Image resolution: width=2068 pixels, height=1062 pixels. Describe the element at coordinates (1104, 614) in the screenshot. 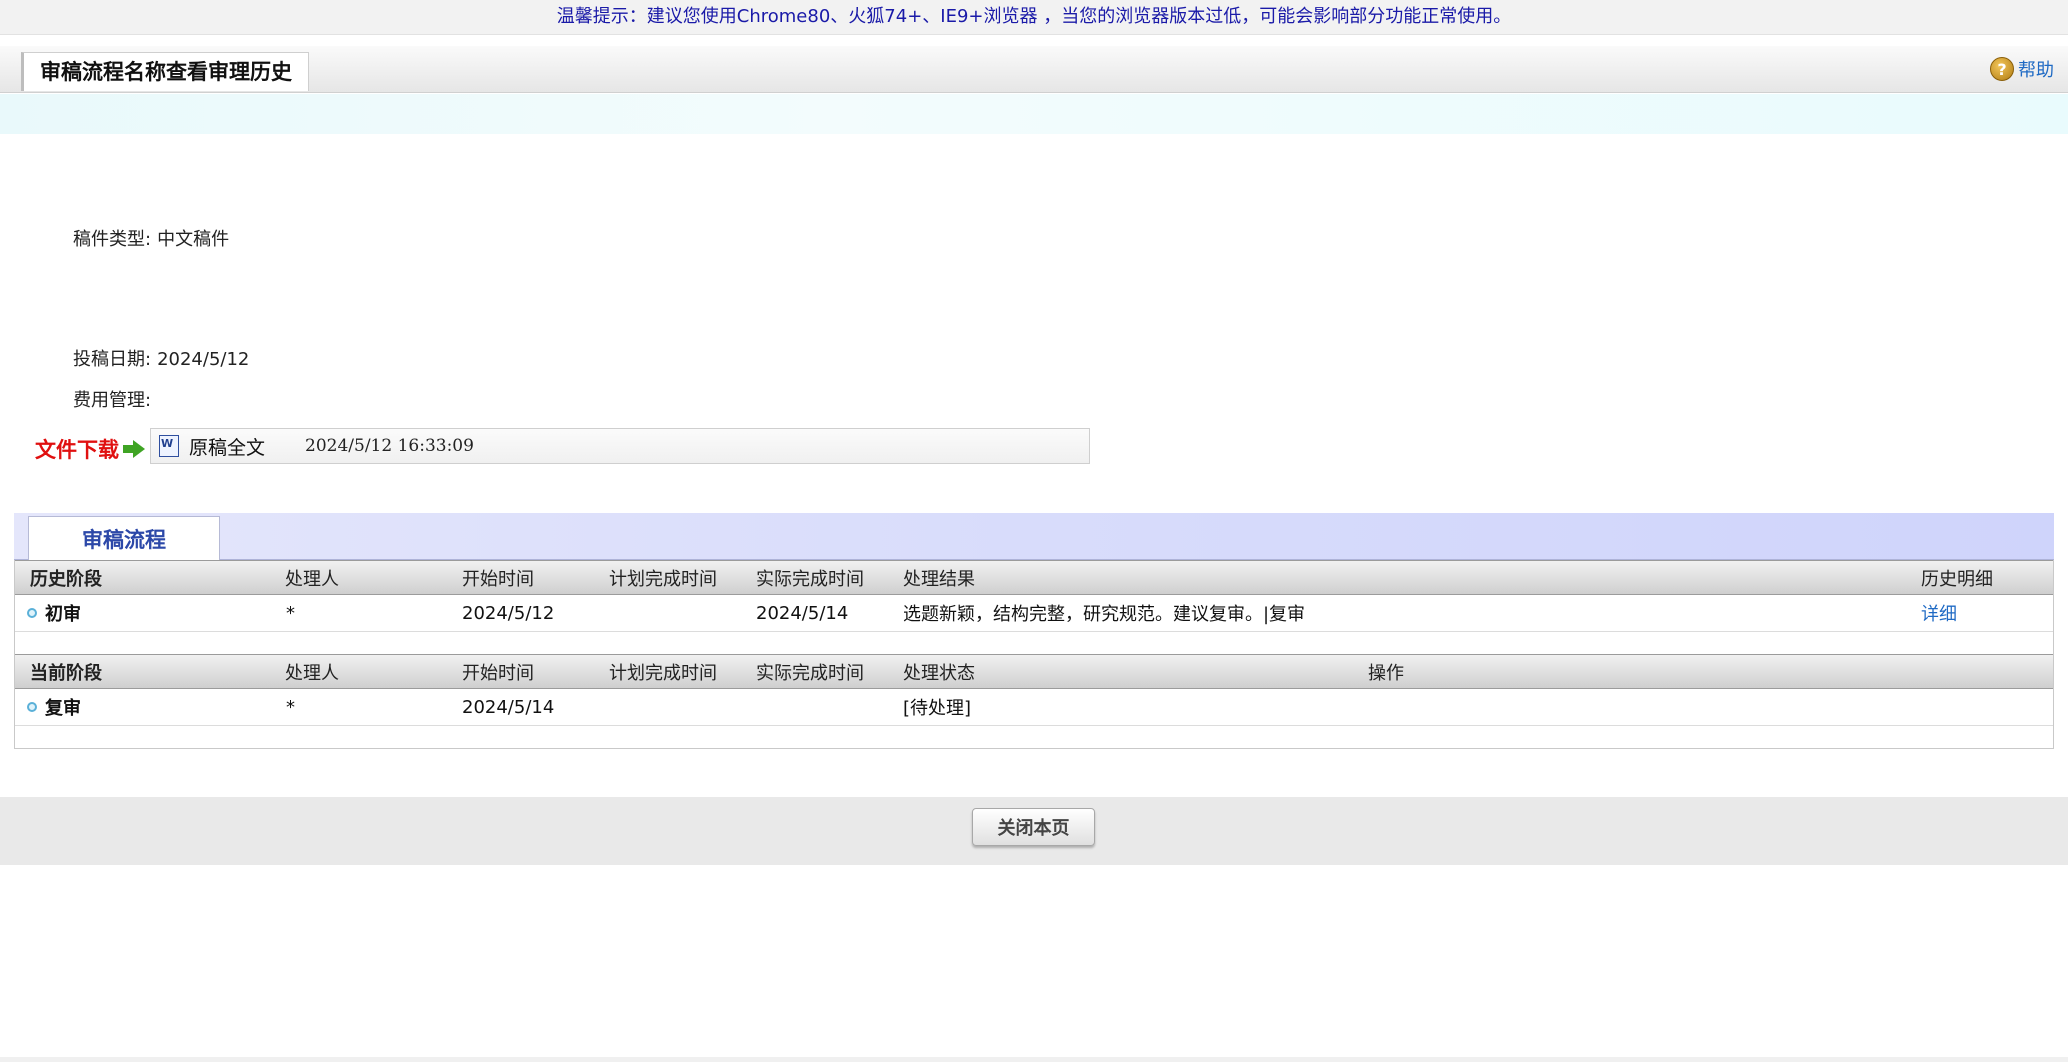

I see `result-cell: 选题新颖，结构完整，研究规范。建议复审。|复审` at that location.